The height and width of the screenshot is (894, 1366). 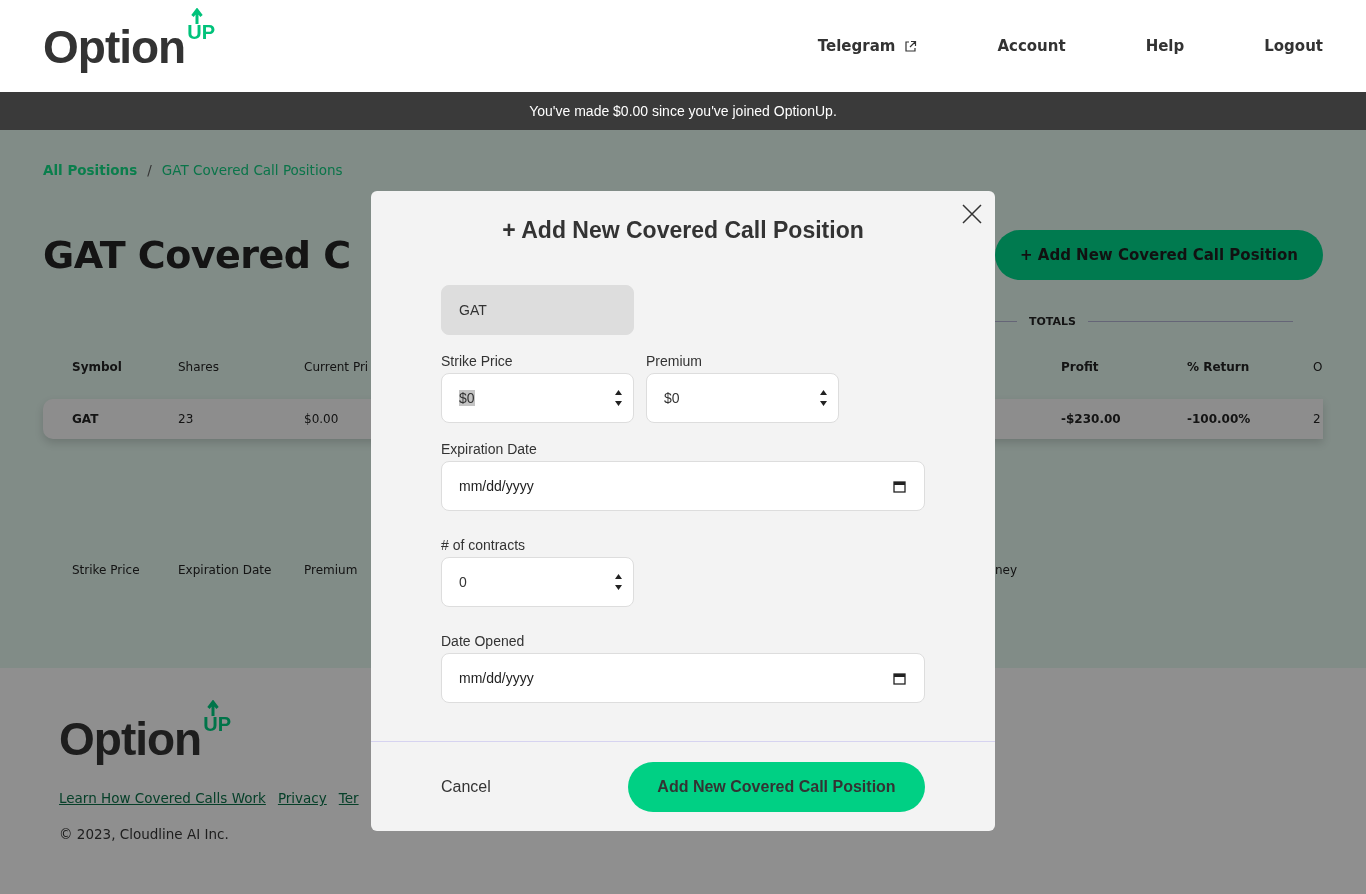 What do you see at coordinates (337, 367) in the screenshot?
I see `column-header: Current Pri` at bounding box center [337, 367].